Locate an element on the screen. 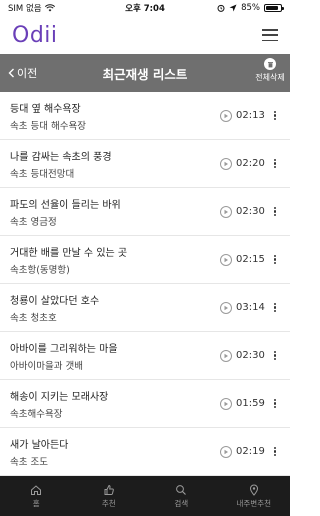 The image size is (320, 516). page-title: 최근재생 리스트 is located at coordinates (145, 74).